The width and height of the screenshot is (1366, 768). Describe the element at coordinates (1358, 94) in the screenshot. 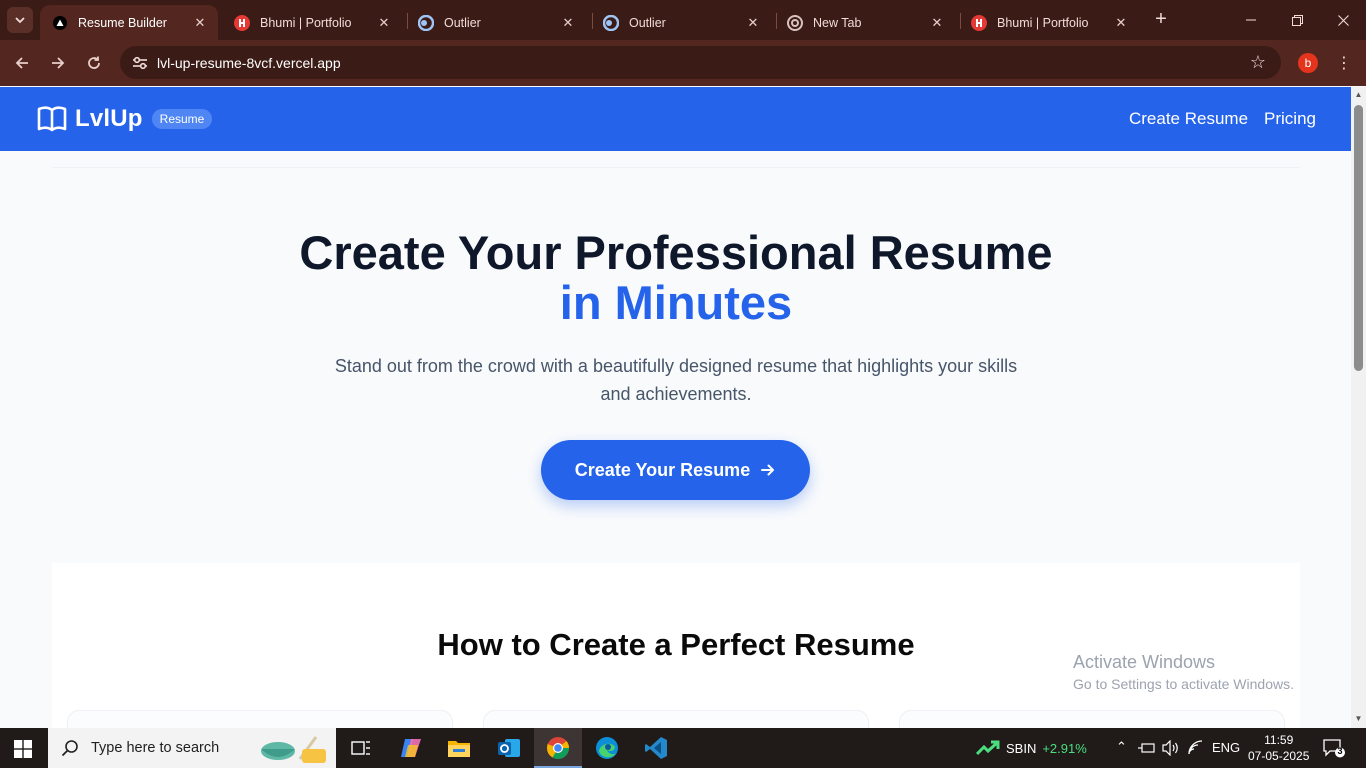

I see `scroll-up-arrow-icon: ▲` at that location.